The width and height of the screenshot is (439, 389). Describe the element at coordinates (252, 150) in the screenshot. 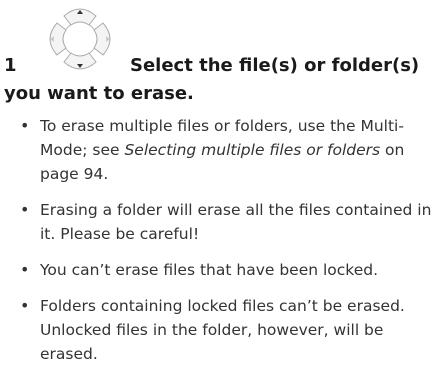

I see `cross-reference-title: Selecting multiple files or folders` at that location.